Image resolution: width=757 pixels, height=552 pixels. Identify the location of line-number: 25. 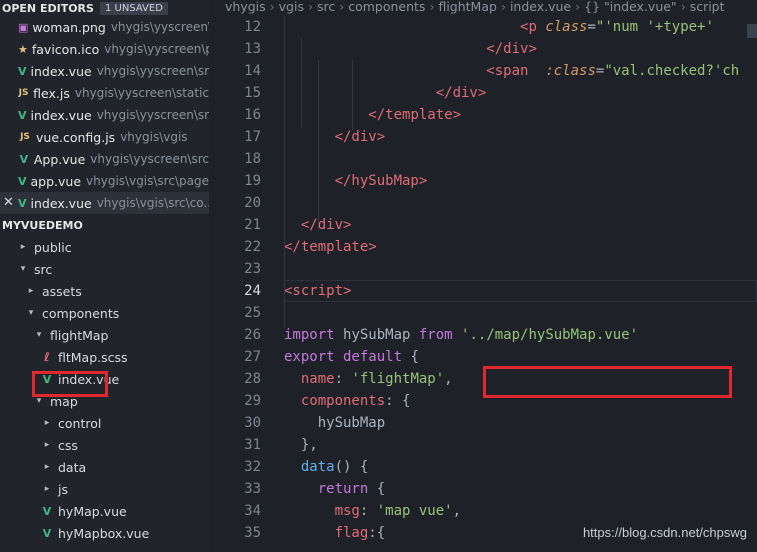
(252, 313).